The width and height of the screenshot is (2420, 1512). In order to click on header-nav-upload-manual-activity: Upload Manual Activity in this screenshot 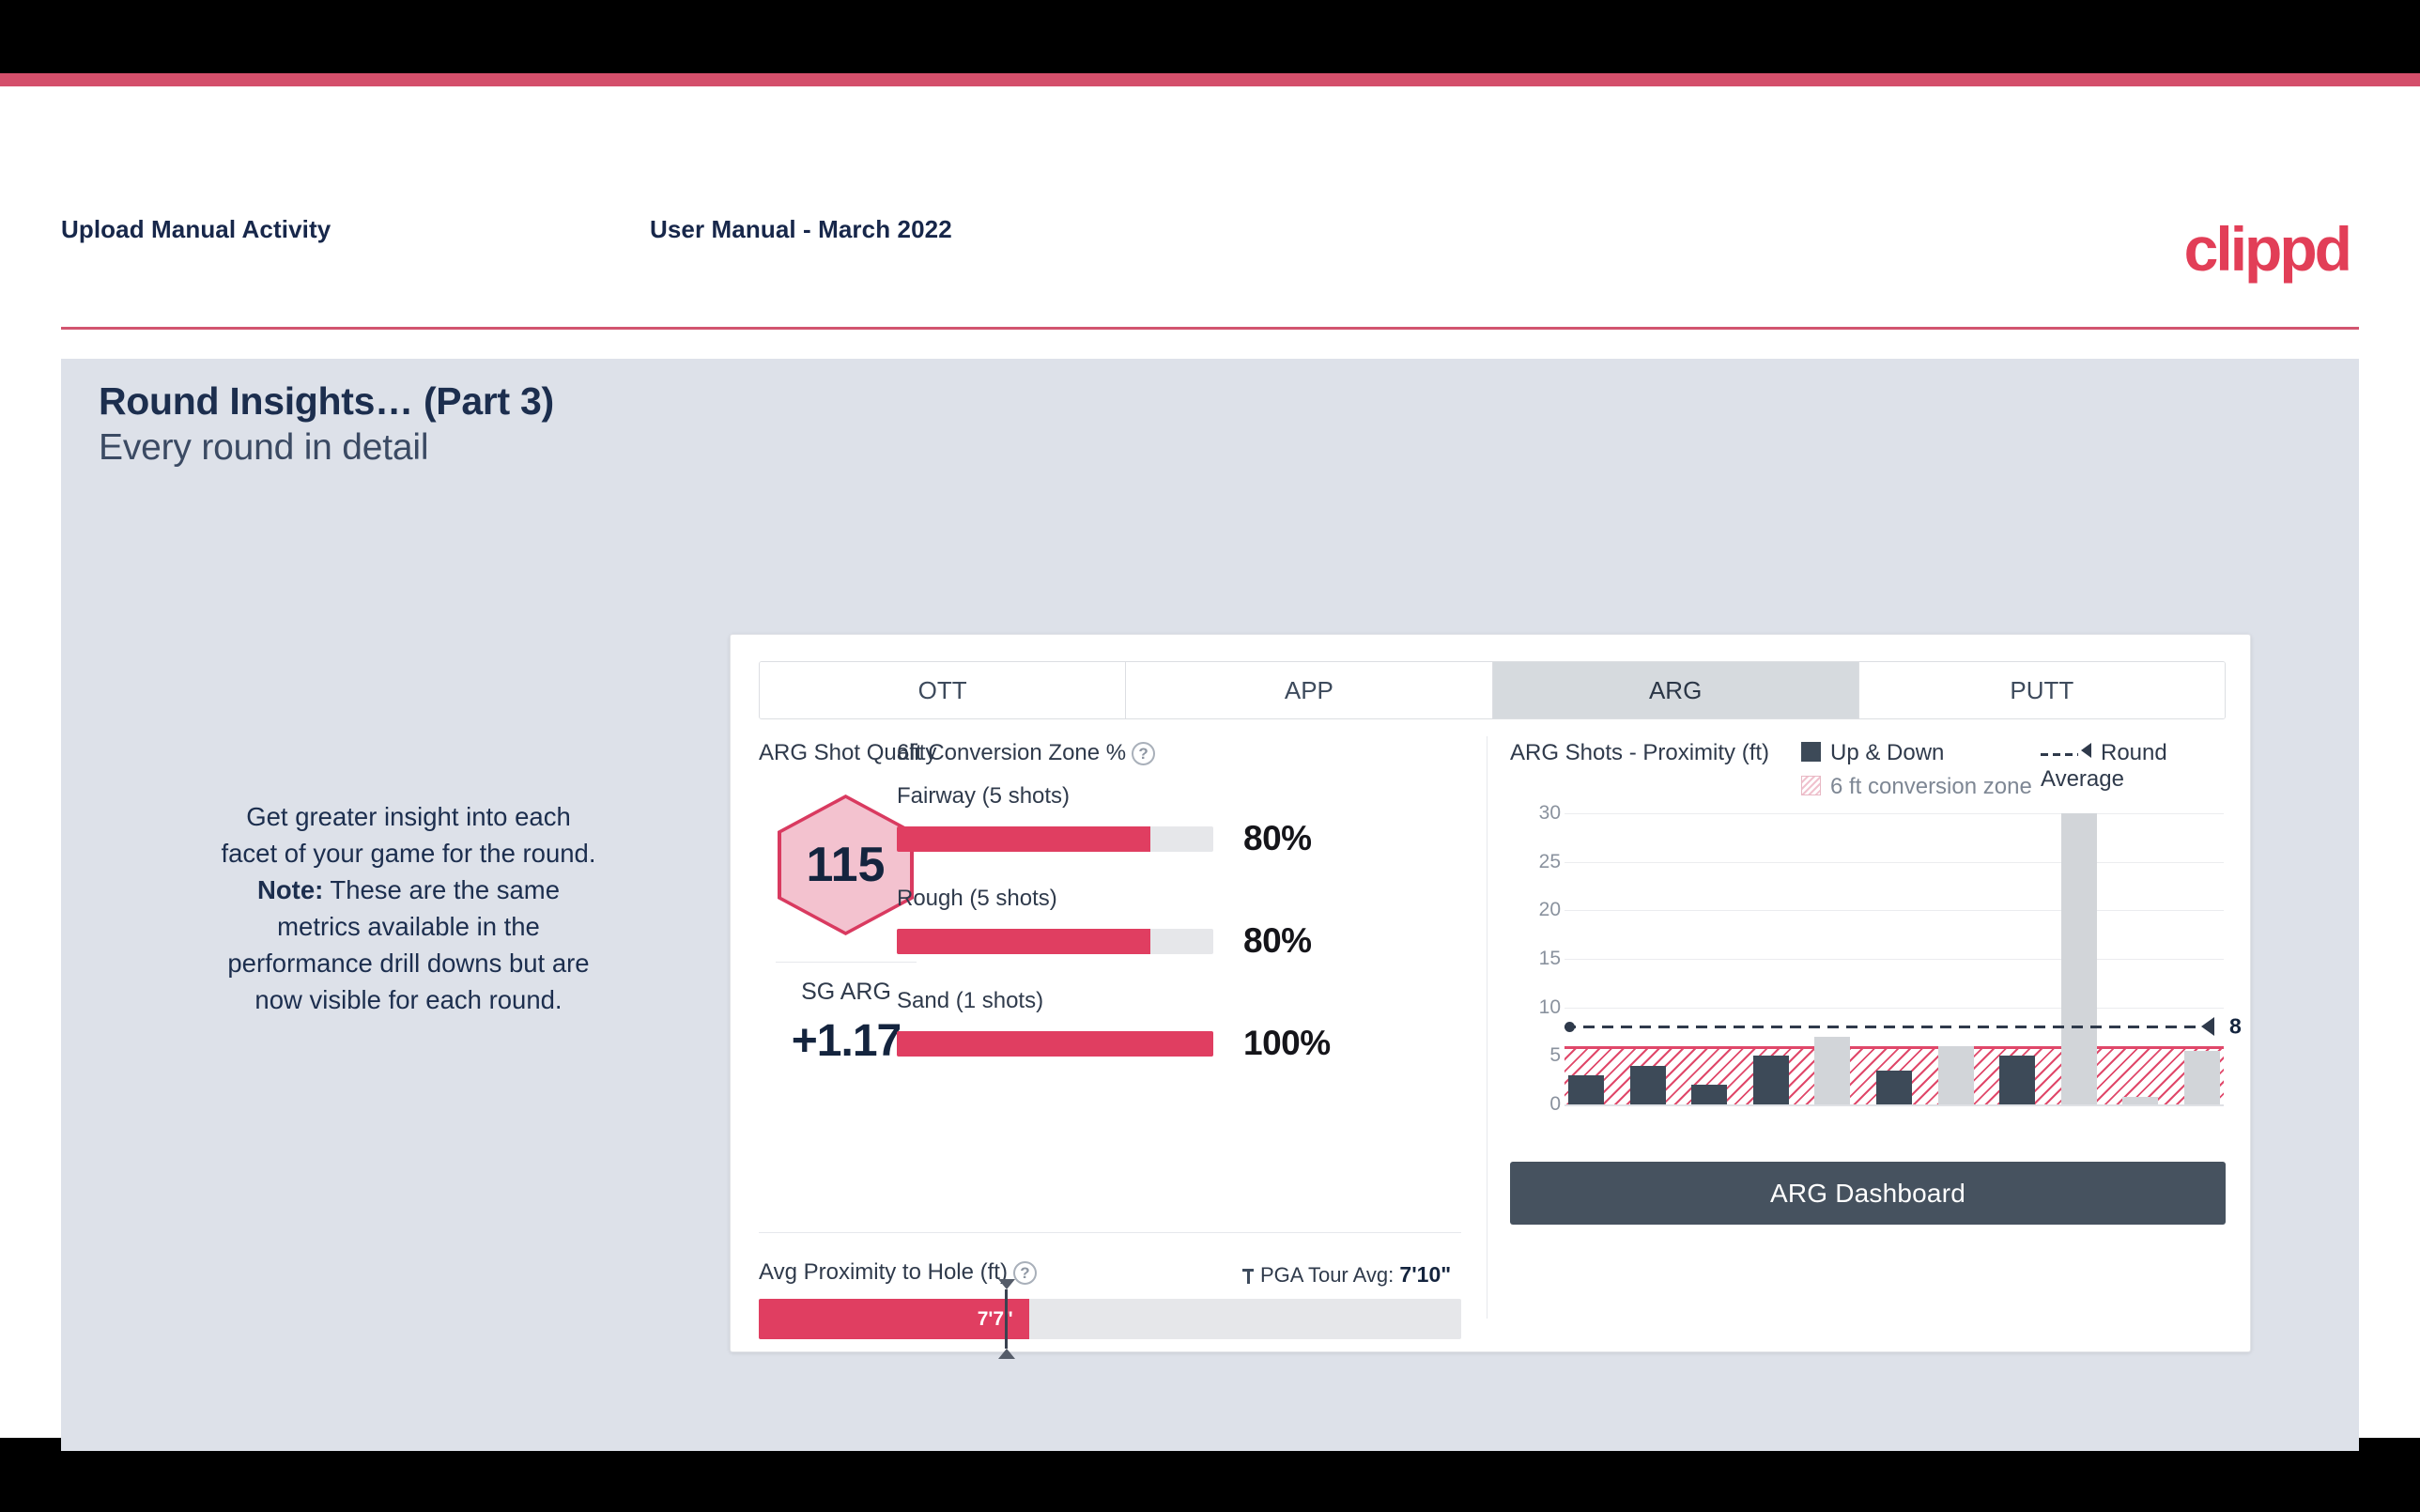, I will do `click(196, 230)`.